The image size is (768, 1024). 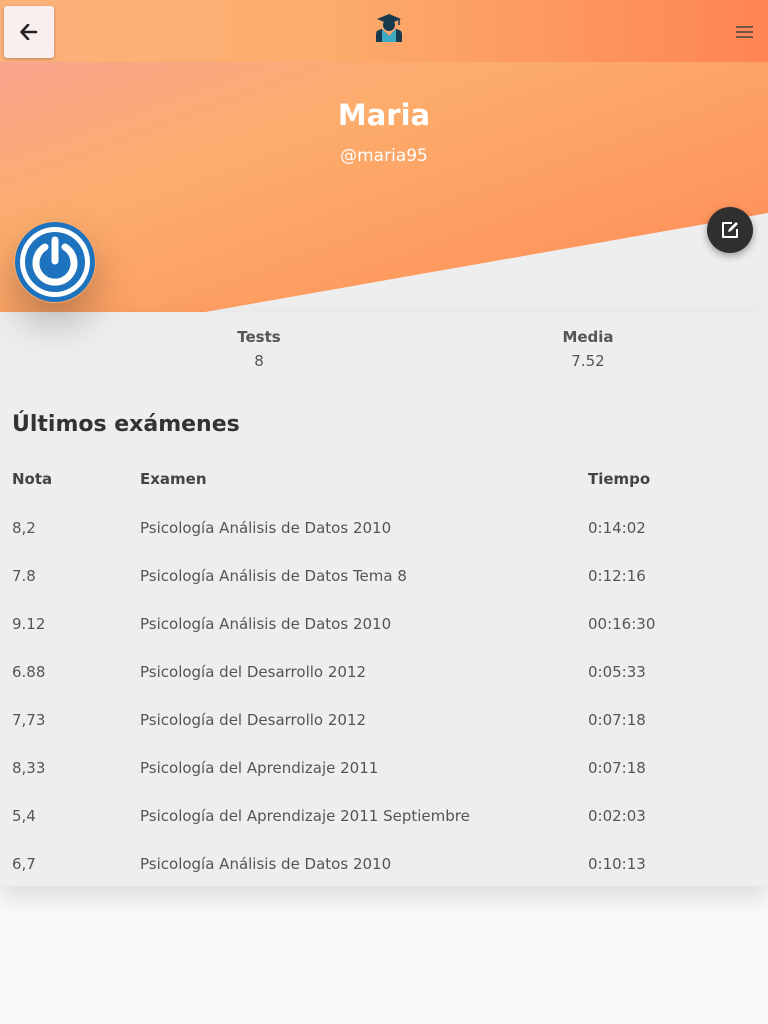 What do you see at coordinates (29, 624) in the screenshot?
I see `nota-cell: 9.12` at bounding box center [29, 624].